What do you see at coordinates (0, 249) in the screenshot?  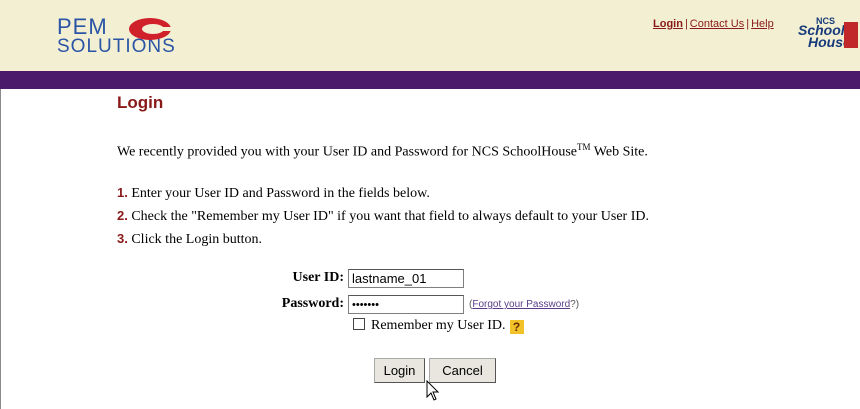 I see `left-border` at bounding box center [0, 249].